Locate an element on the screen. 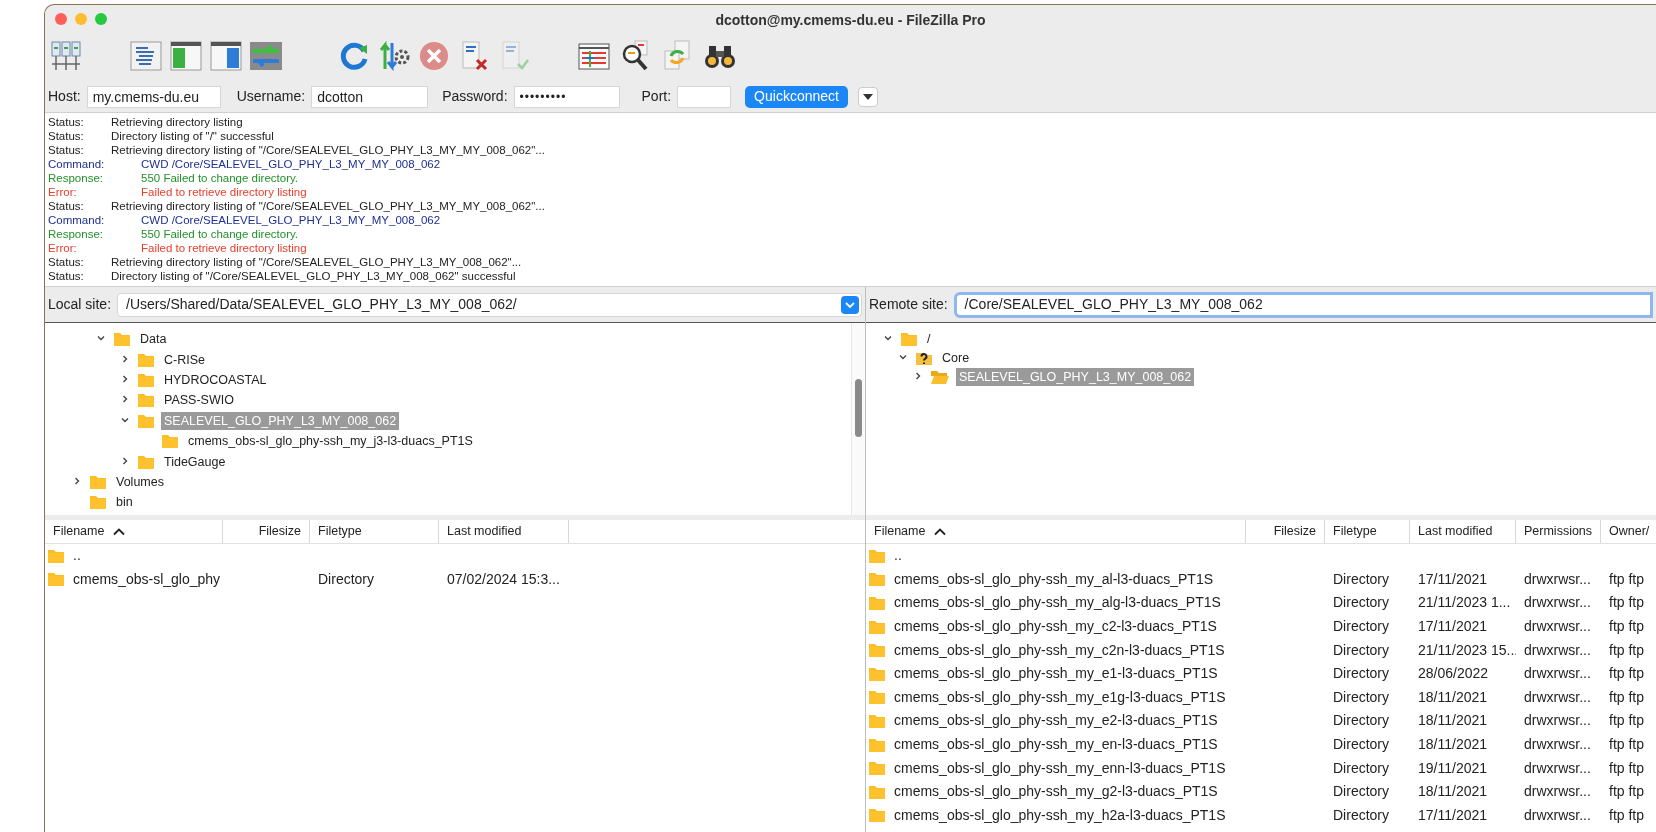 The height and width of the screenshot is (832, 1656). dropdown-button is located at coordinates (867, 96).